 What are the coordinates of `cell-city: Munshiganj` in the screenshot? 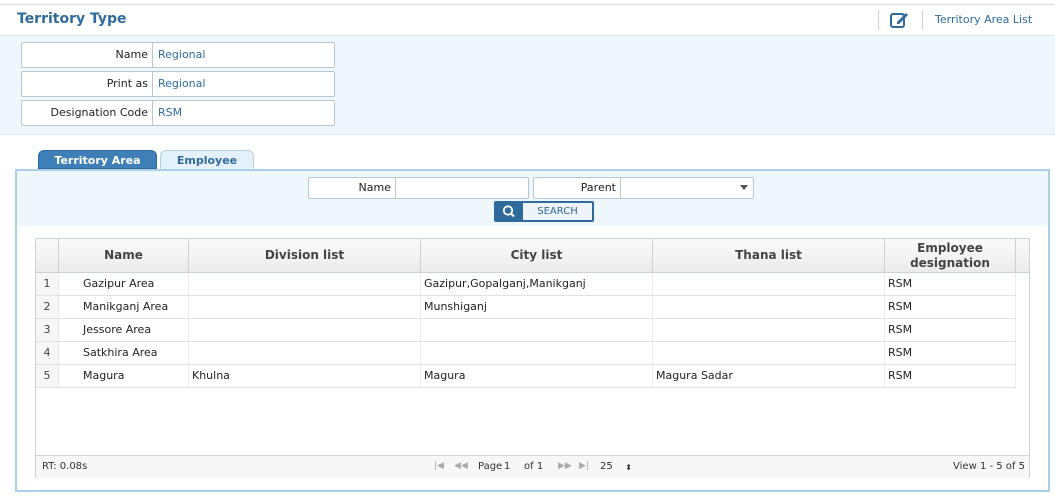 It's located at (537, 307).